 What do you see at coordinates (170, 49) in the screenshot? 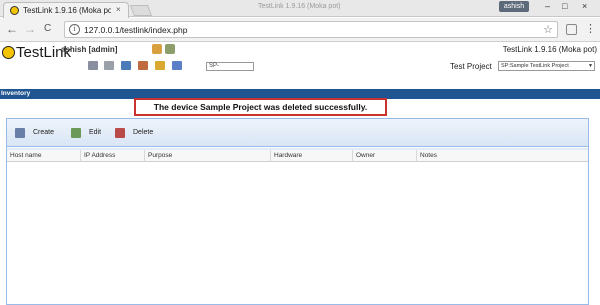
I see `logout-icon` at bounding box center [170, 49].